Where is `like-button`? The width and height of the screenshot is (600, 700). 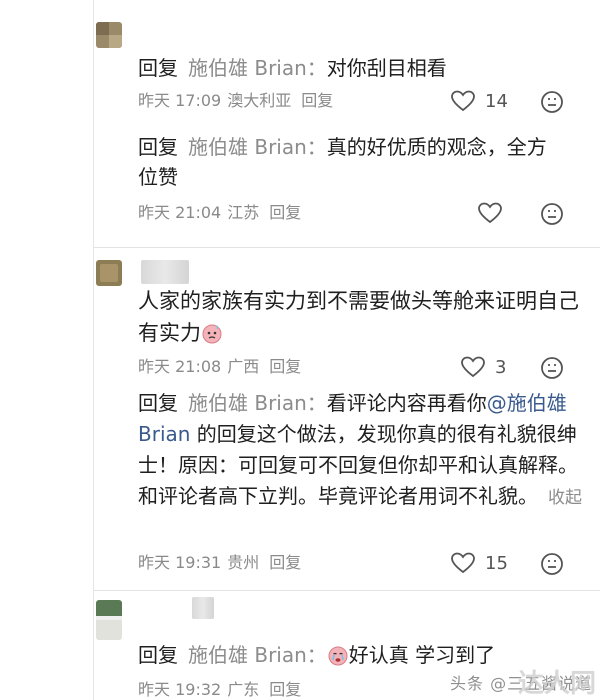
like-button is located at coordinates (490, 213).